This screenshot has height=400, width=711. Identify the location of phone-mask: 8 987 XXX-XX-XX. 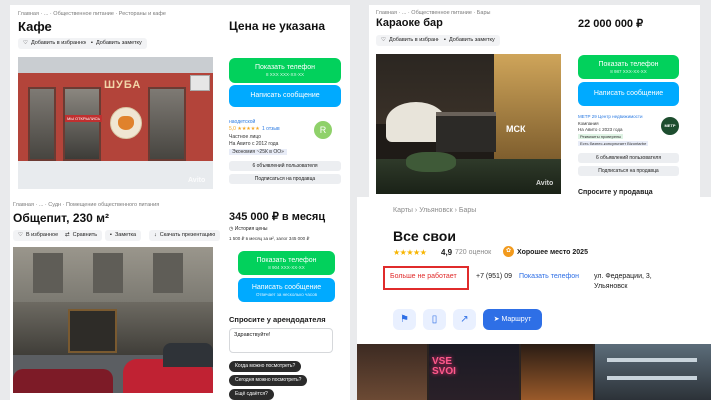
(628, 71).